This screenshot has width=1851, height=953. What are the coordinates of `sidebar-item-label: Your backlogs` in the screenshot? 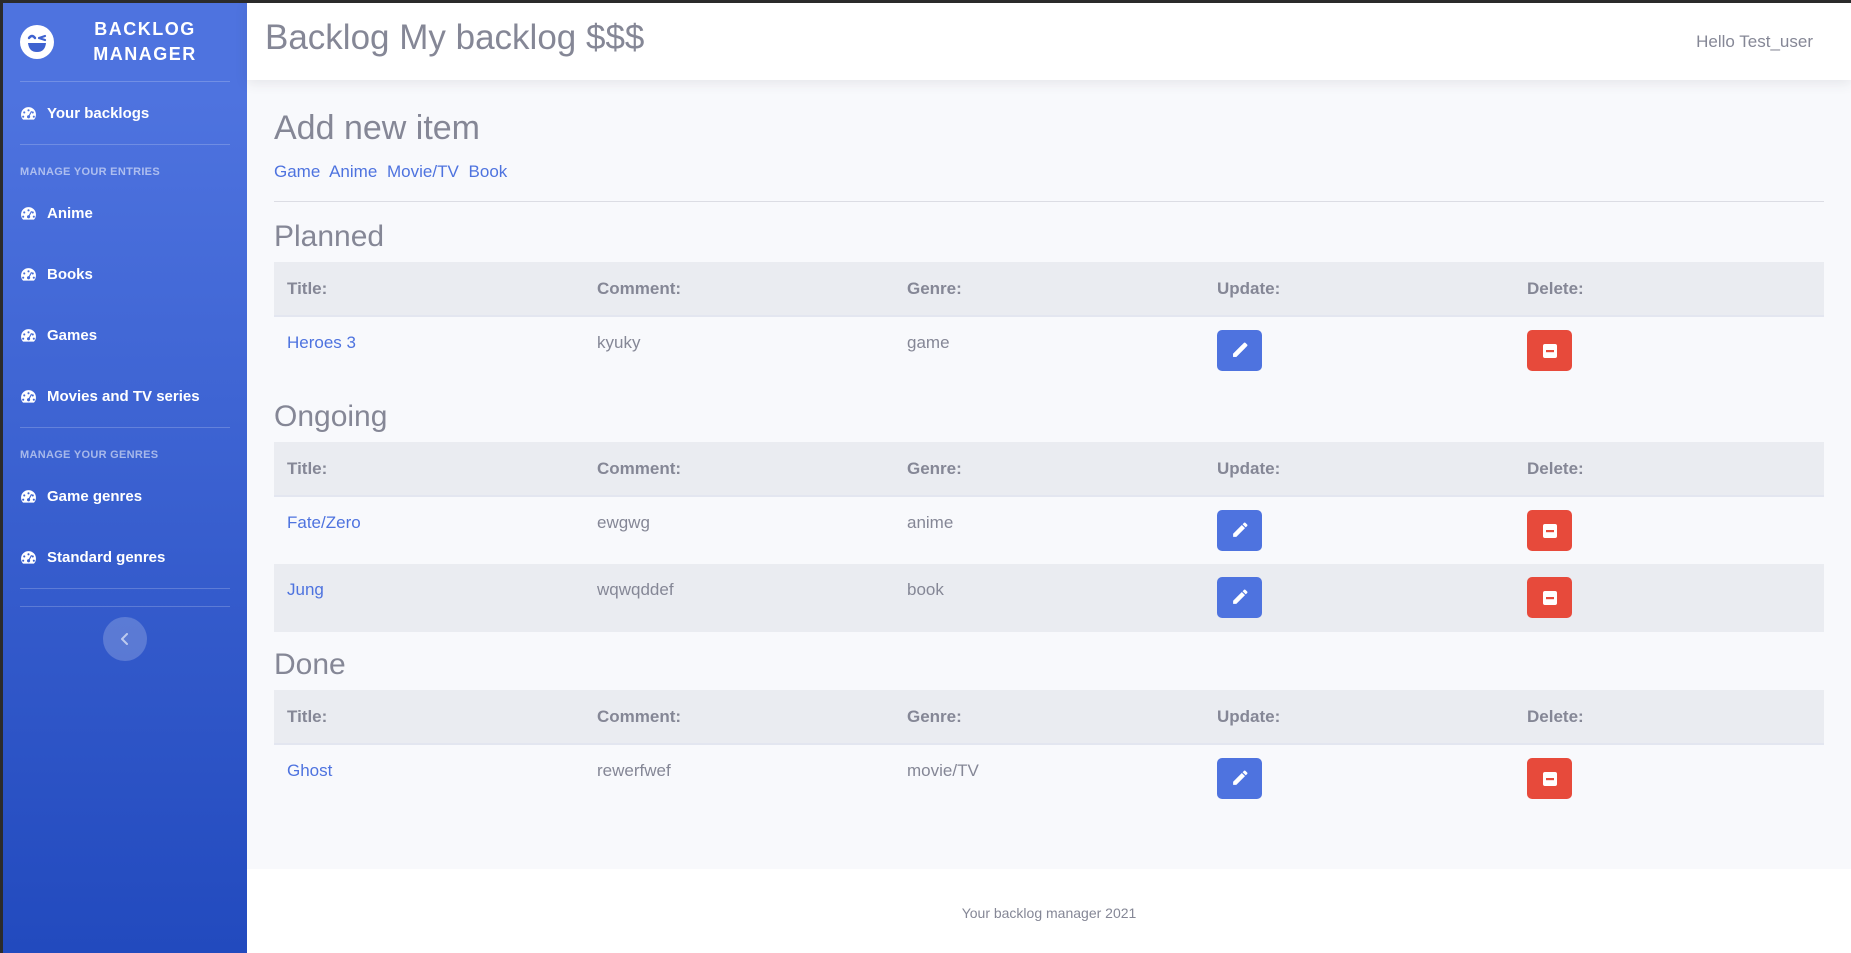 It's located at (98, 113).